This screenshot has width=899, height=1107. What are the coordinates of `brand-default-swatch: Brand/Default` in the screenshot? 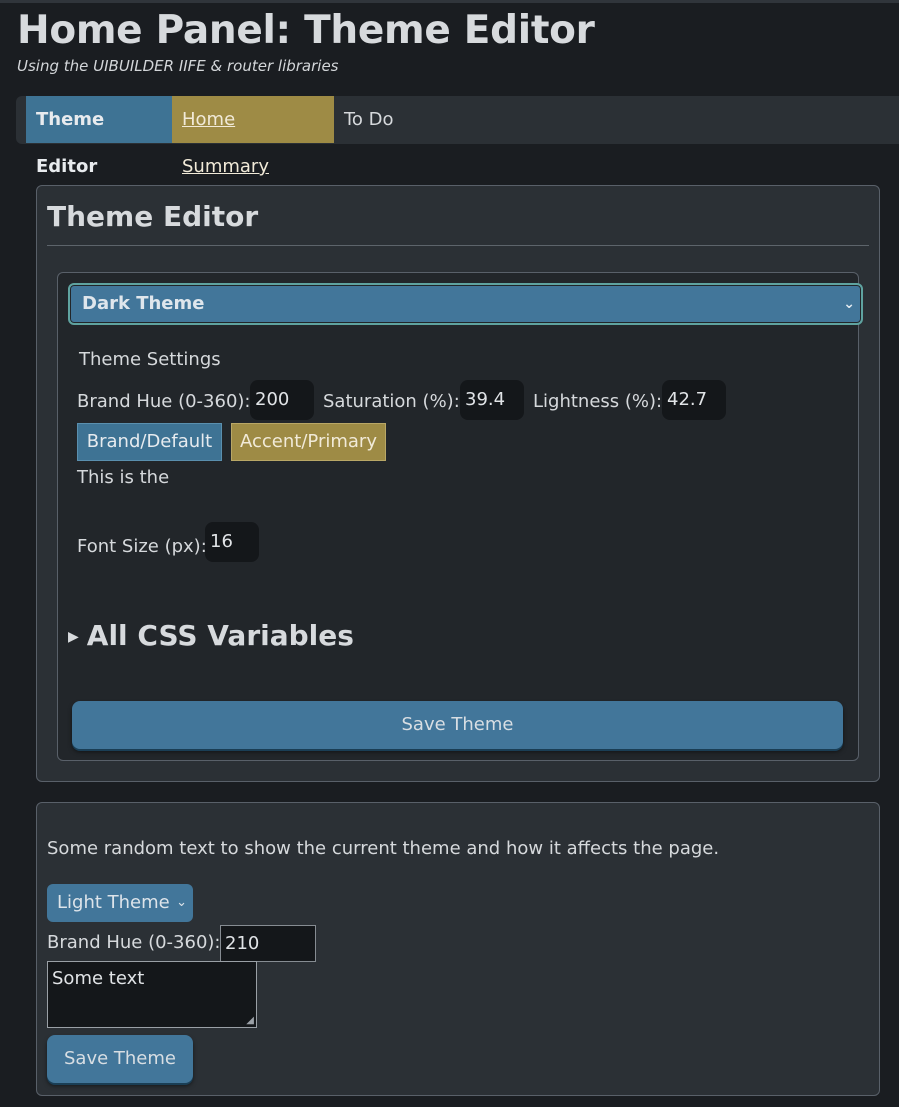 It's located at (149, 442).